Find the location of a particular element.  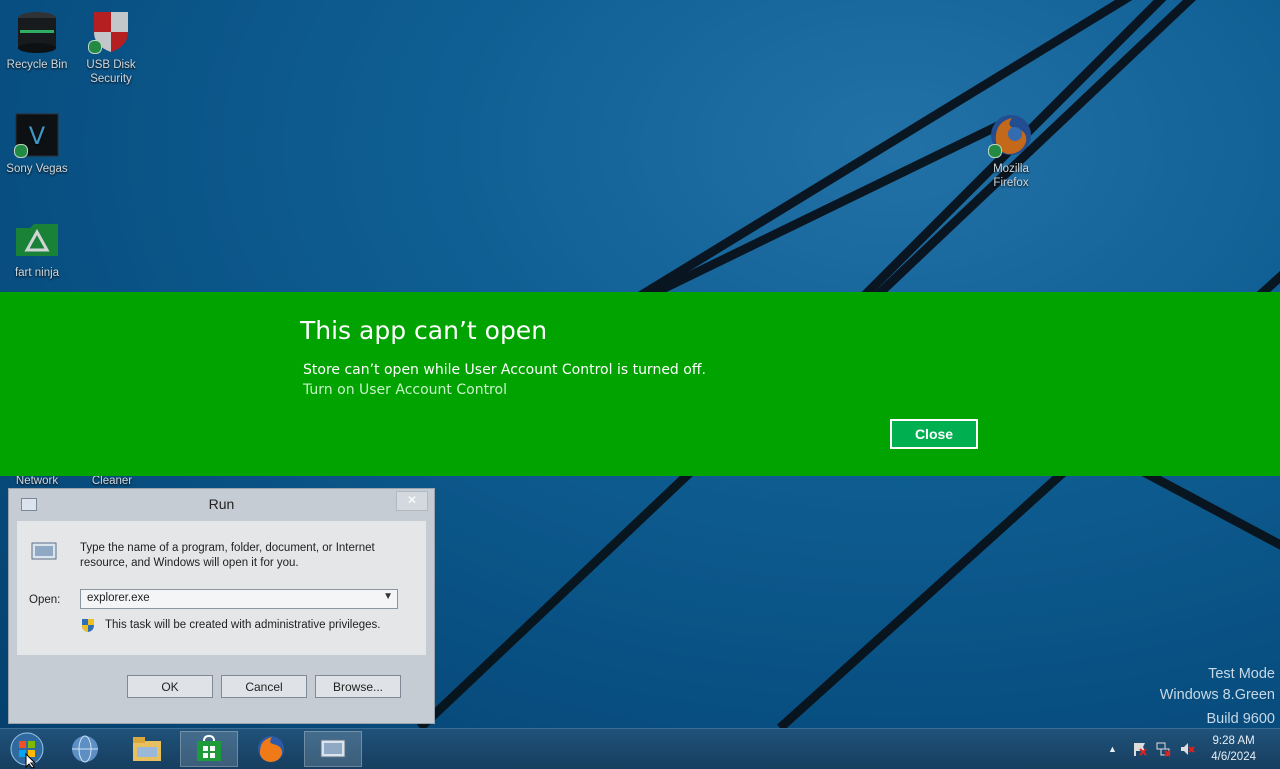

run-titlebar: Run ✕ is located at coordinates (221, 504).